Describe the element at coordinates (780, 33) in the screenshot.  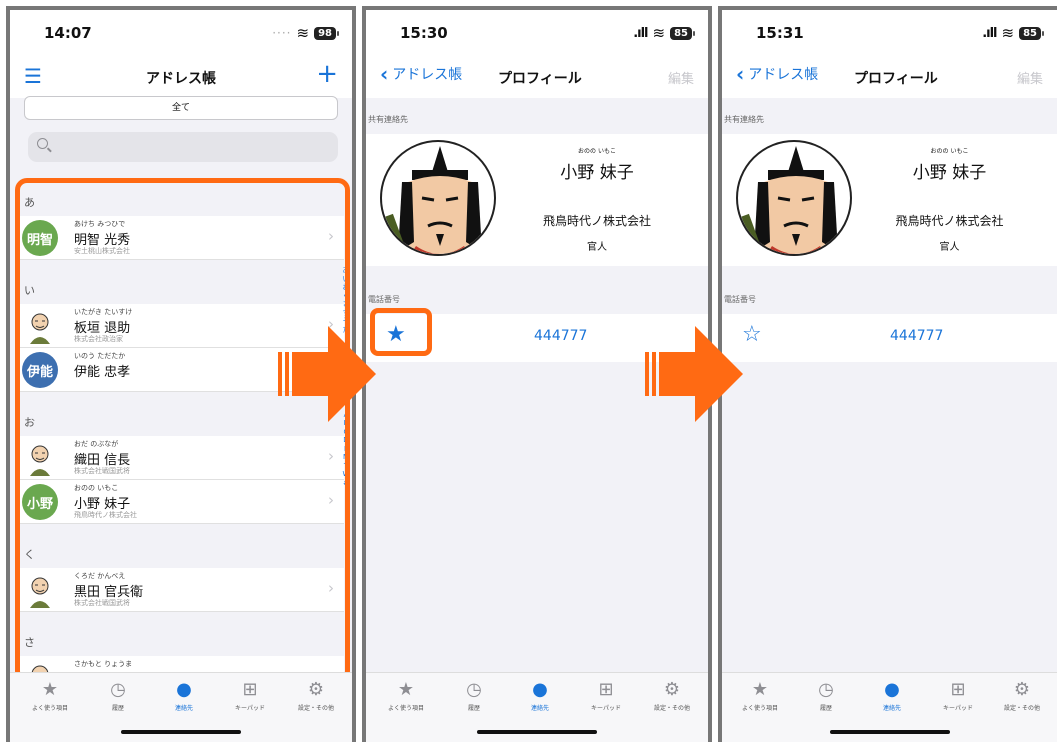
I see `status-time: 15:31` at that location.